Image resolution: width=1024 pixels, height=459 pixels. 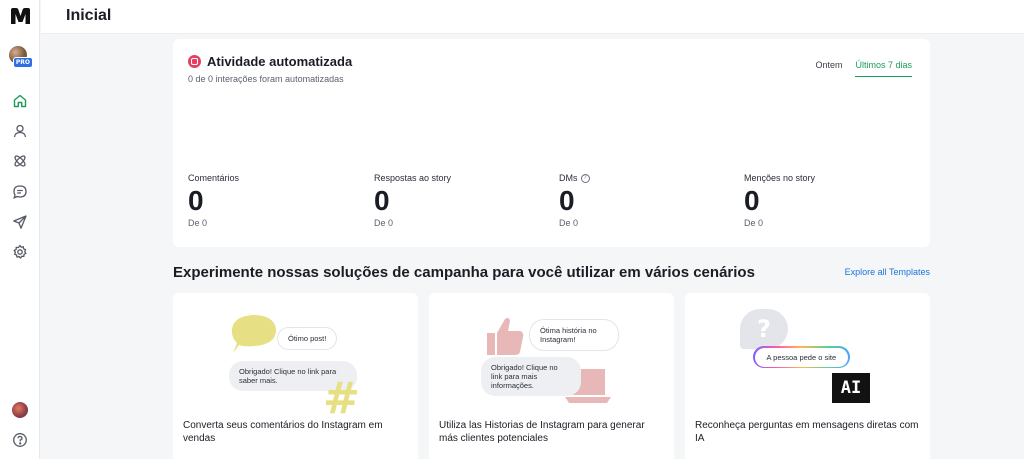 What do you see at coordinates (278, 200) in the screenshot?
I see `stat-comments: Comentários 0 De 0` at bounding box center [278, 200].